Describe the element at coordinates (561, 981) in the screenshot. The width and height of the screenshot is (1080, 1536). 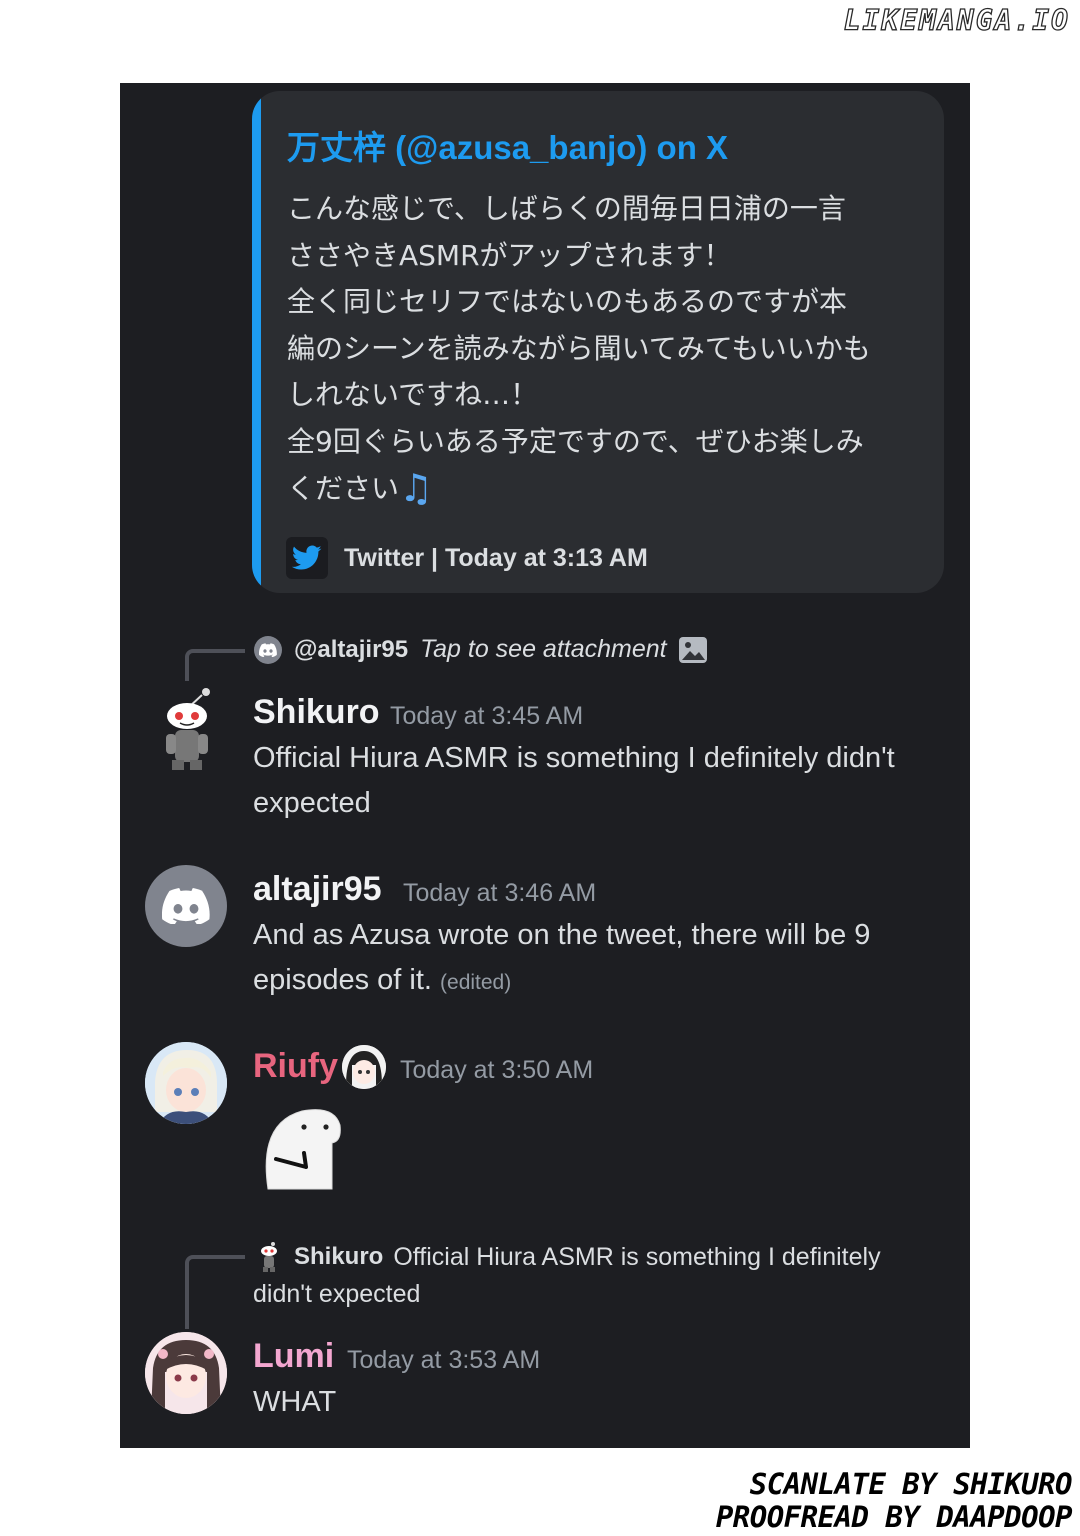
I see `message-line-last: episodes of it. (edited)` at that location.